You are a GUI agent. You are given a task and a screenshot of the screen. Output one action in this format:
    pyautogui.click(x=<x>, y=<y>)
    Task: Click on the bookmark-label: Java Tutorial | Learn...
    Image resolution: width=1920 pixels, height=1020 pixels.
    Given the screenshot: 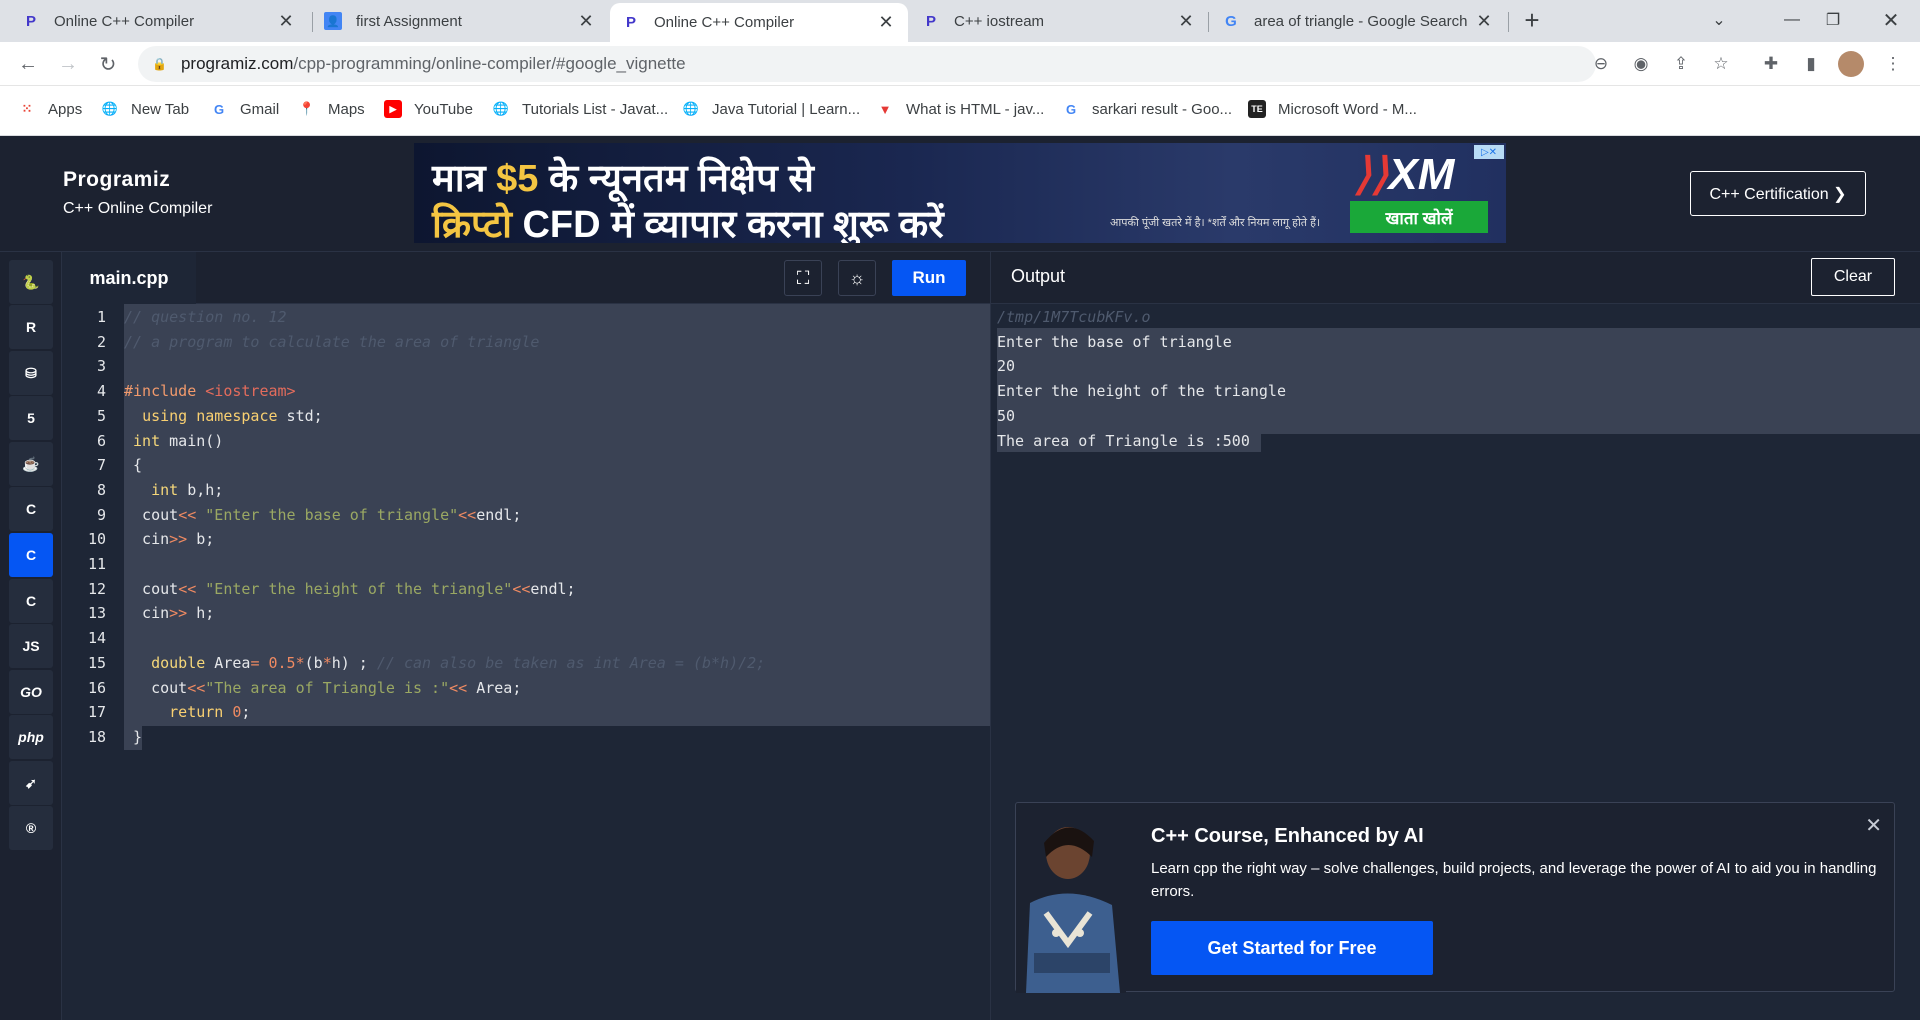 What is the action you would take?
    pyautogui.click(x=786, y=109)
    